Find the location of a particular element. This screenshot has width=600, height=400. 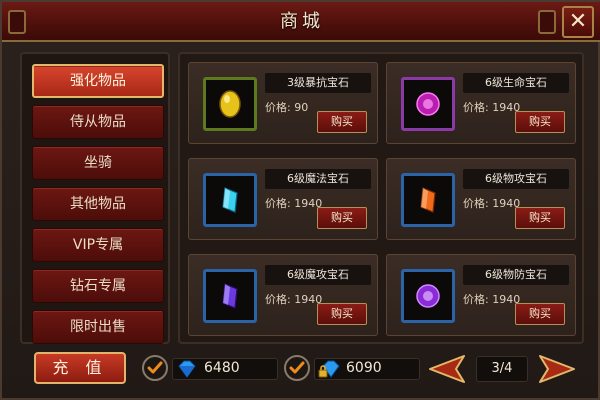

orange-crystal-icon is located at coordinates (428, 200).